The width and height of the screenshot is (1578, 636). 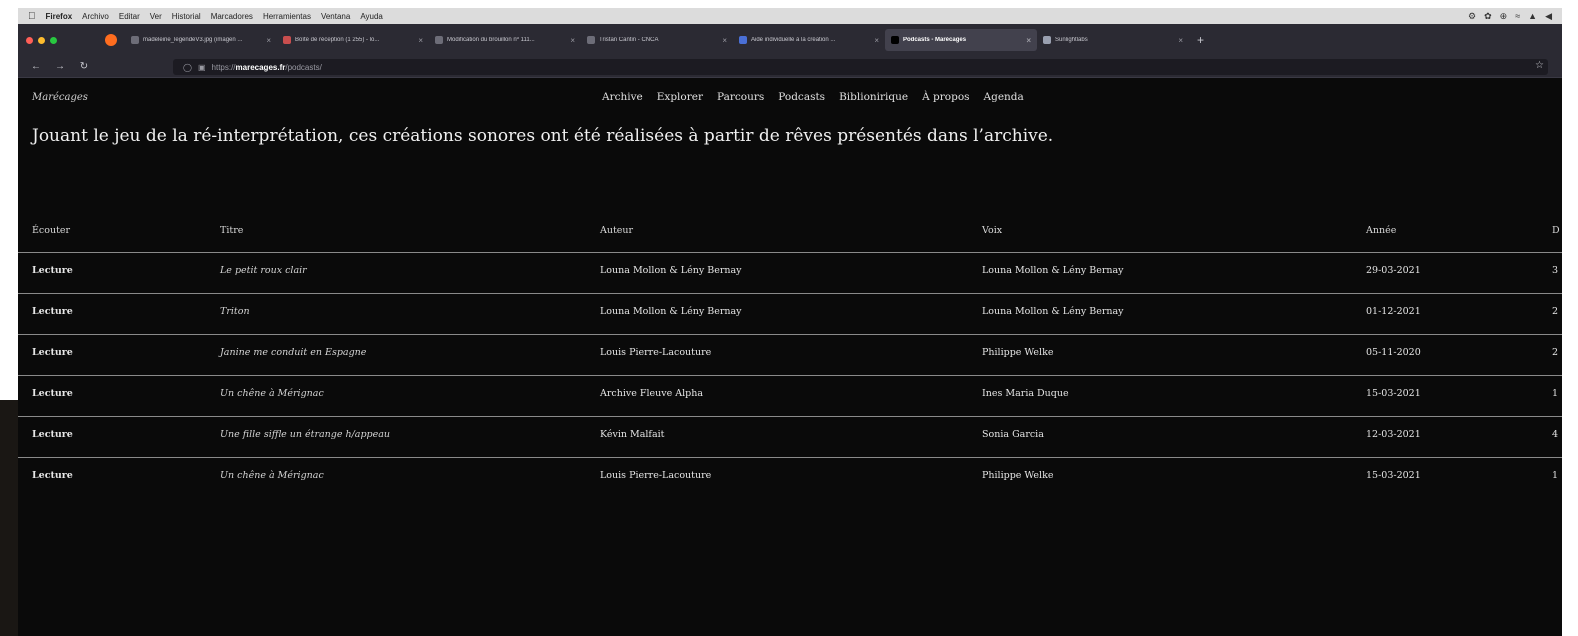 I want to click on tracking-shield-icon: ◯, so click(x=187, y=67).